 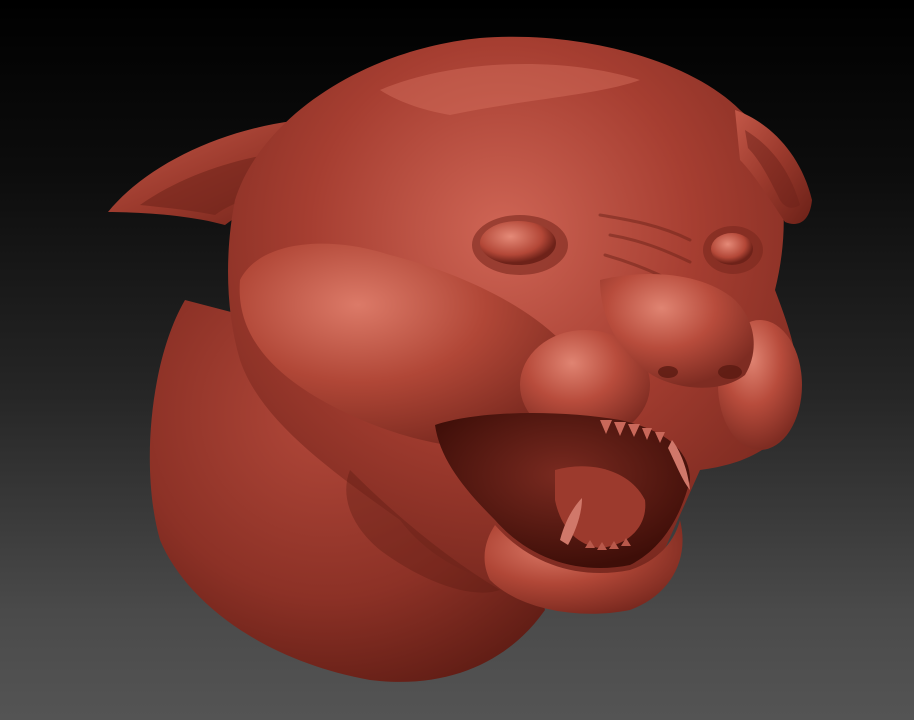 What do you see at coordinates (668, 372) in the screenshot?
I see `nostril-left` at bounding box center [668, 372].